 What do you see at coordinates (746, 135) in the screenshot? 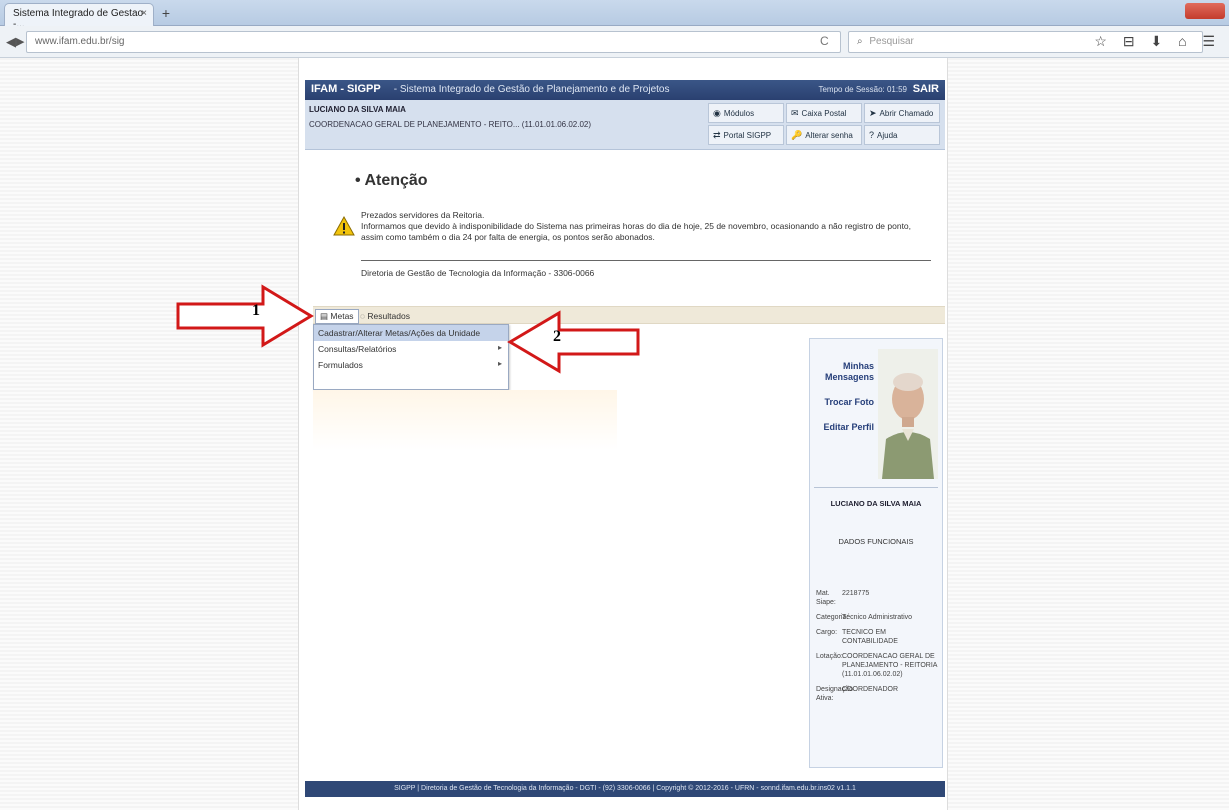
I see `portal-link: ⇄ Portal SIGPP` at bounding box center [746, 135].